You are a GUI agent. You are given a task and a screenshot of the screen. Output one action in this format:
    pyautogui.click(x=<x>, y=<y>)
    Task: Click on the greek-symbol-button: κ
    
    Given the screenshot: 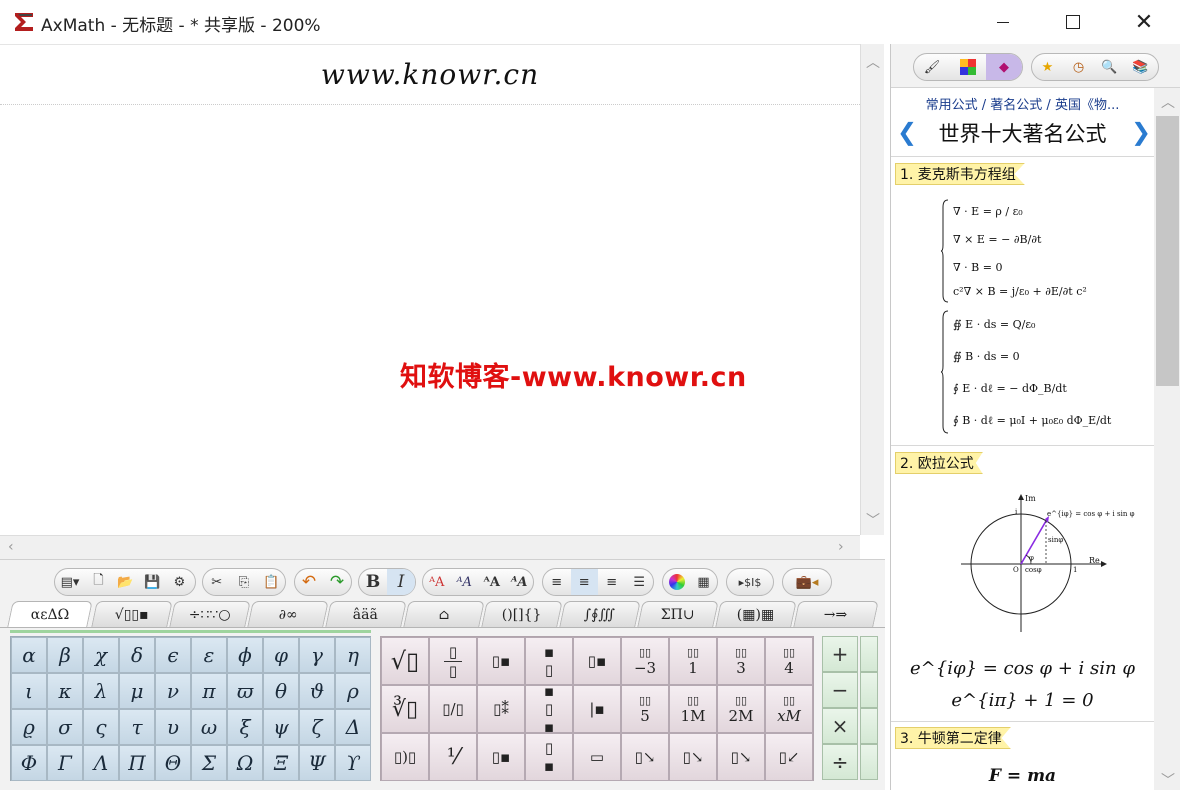 What is the action you would take?
    pyautogui.click(x=65, y=691)
    